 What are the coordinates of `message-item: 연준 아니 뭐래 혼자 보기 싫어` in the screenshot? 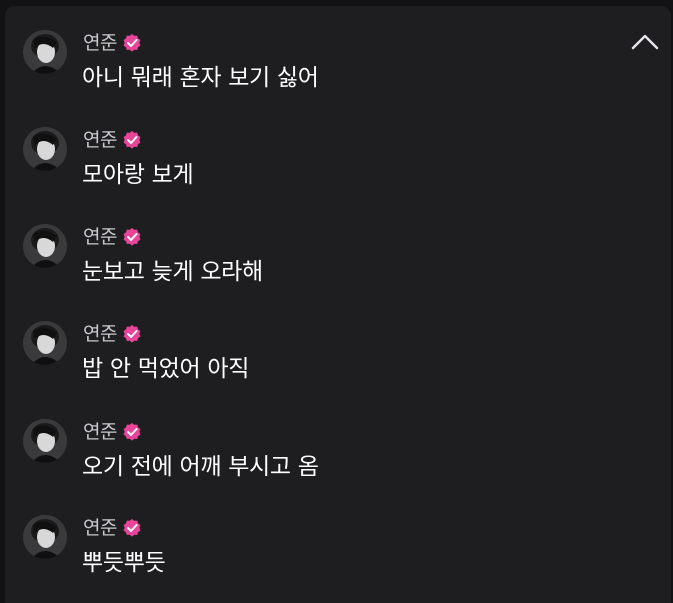 It's located at (323, 48).